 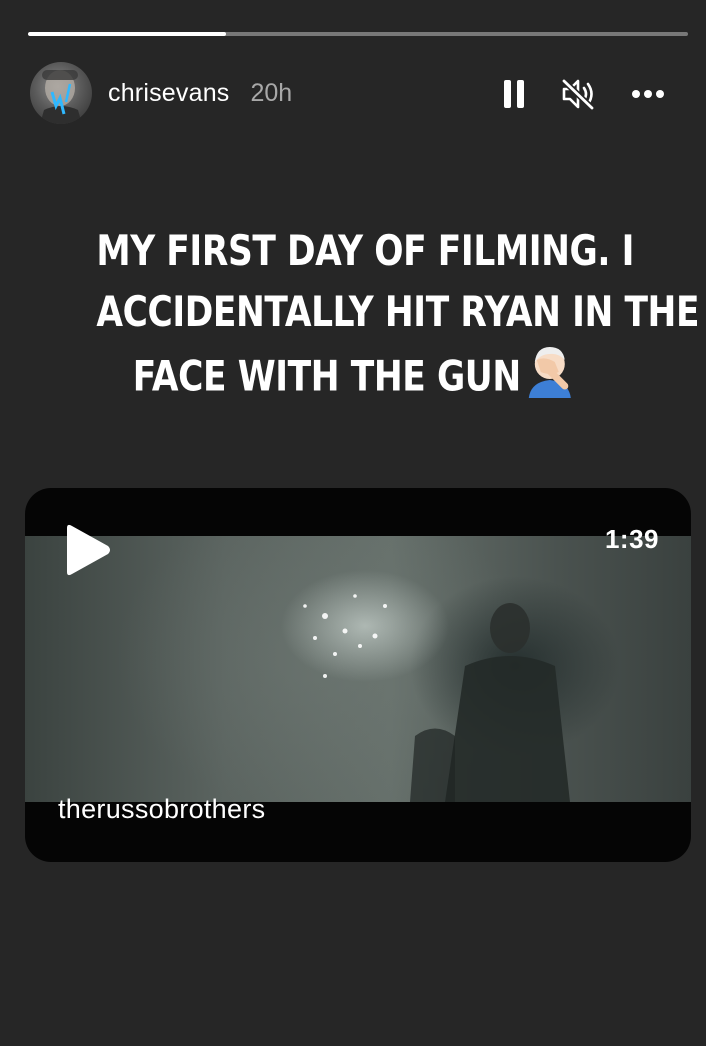 I want to click on pause-button, so click(x=514, y=94).